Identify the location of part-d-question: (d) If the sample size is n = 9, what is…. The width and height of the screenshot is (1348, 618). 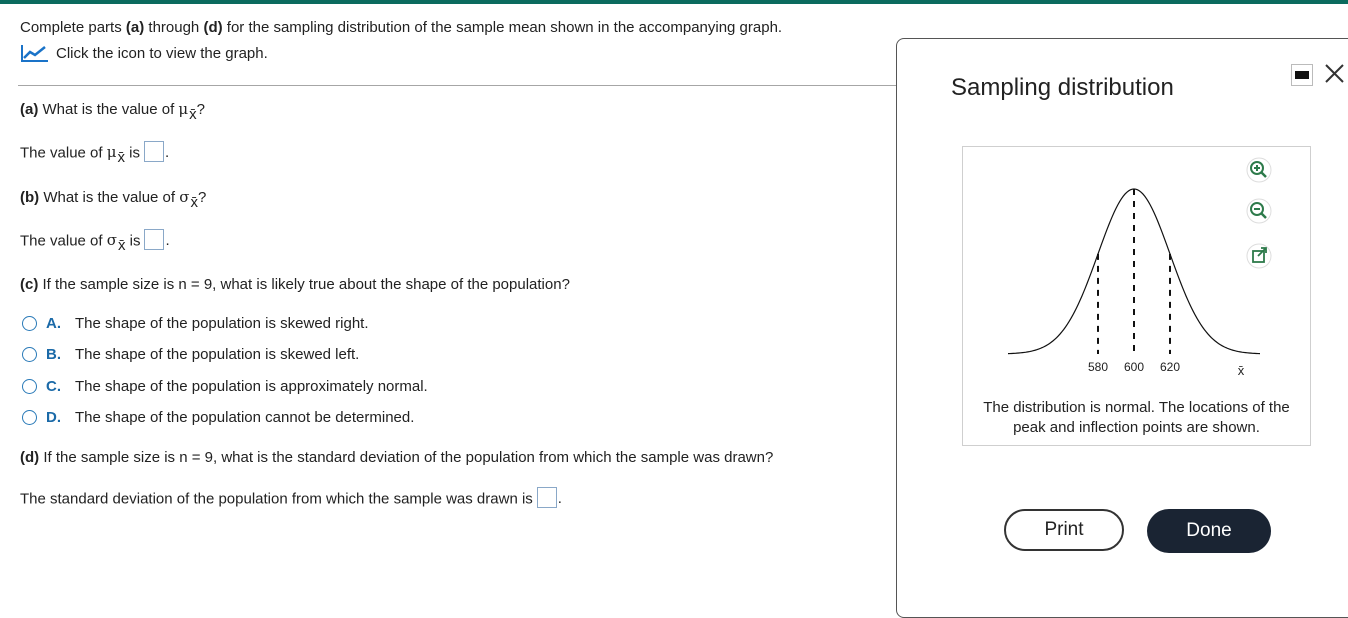
(396, 457).